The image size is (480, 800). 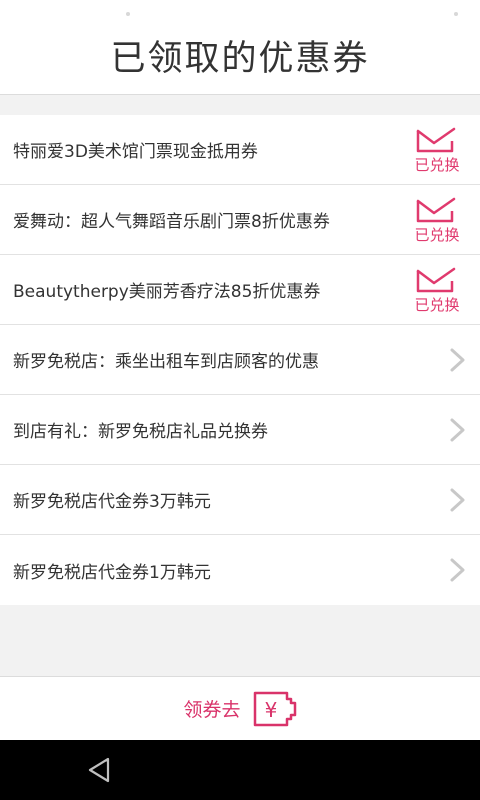 I want to click on coupon-row: 特丽爱3D美术馆门票现金抵用券 已兑换, so click(x=240, y=150).